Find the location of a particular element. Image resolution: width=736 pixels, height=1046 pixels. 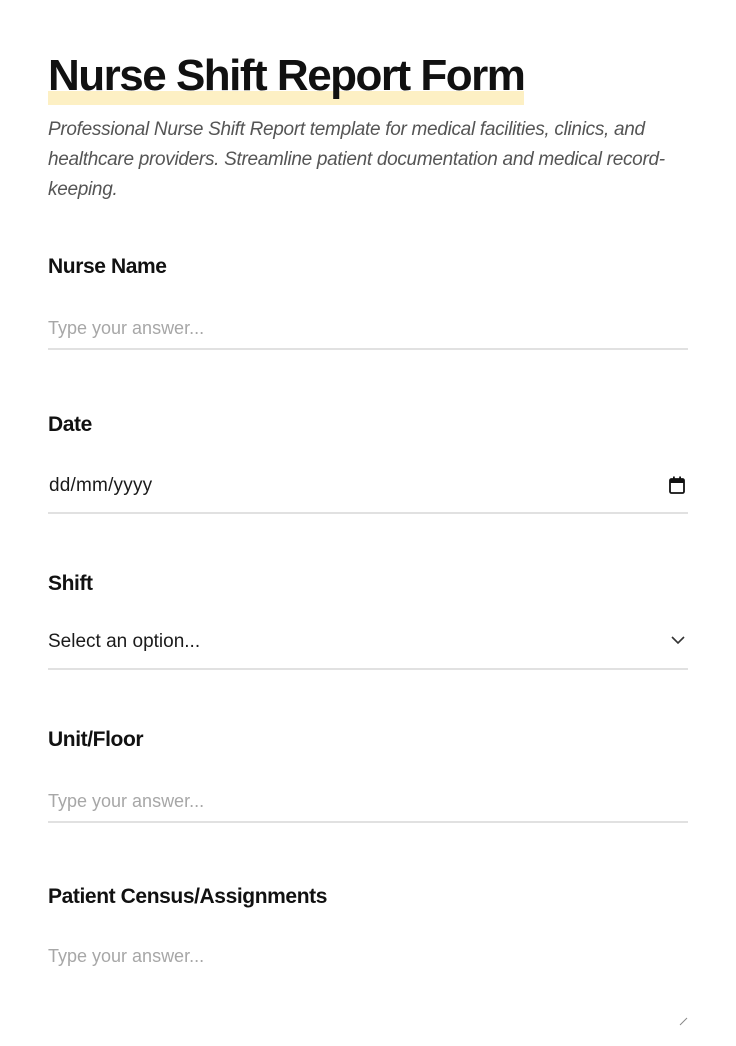

unit-floor-input is located at coordinates (368, 801).